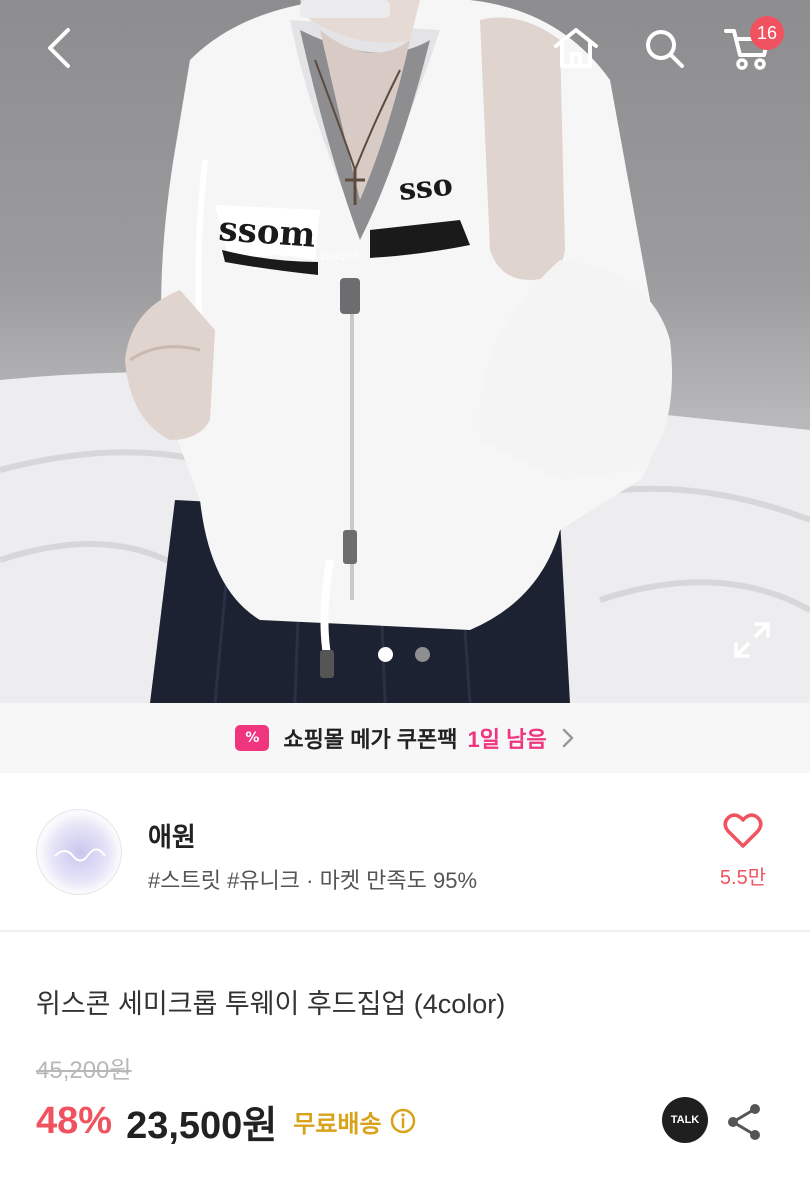  I want to click on coupon-banner: % 쇼핑몰 메가 쿠폰팩 1일 남음, so click(405, 738).